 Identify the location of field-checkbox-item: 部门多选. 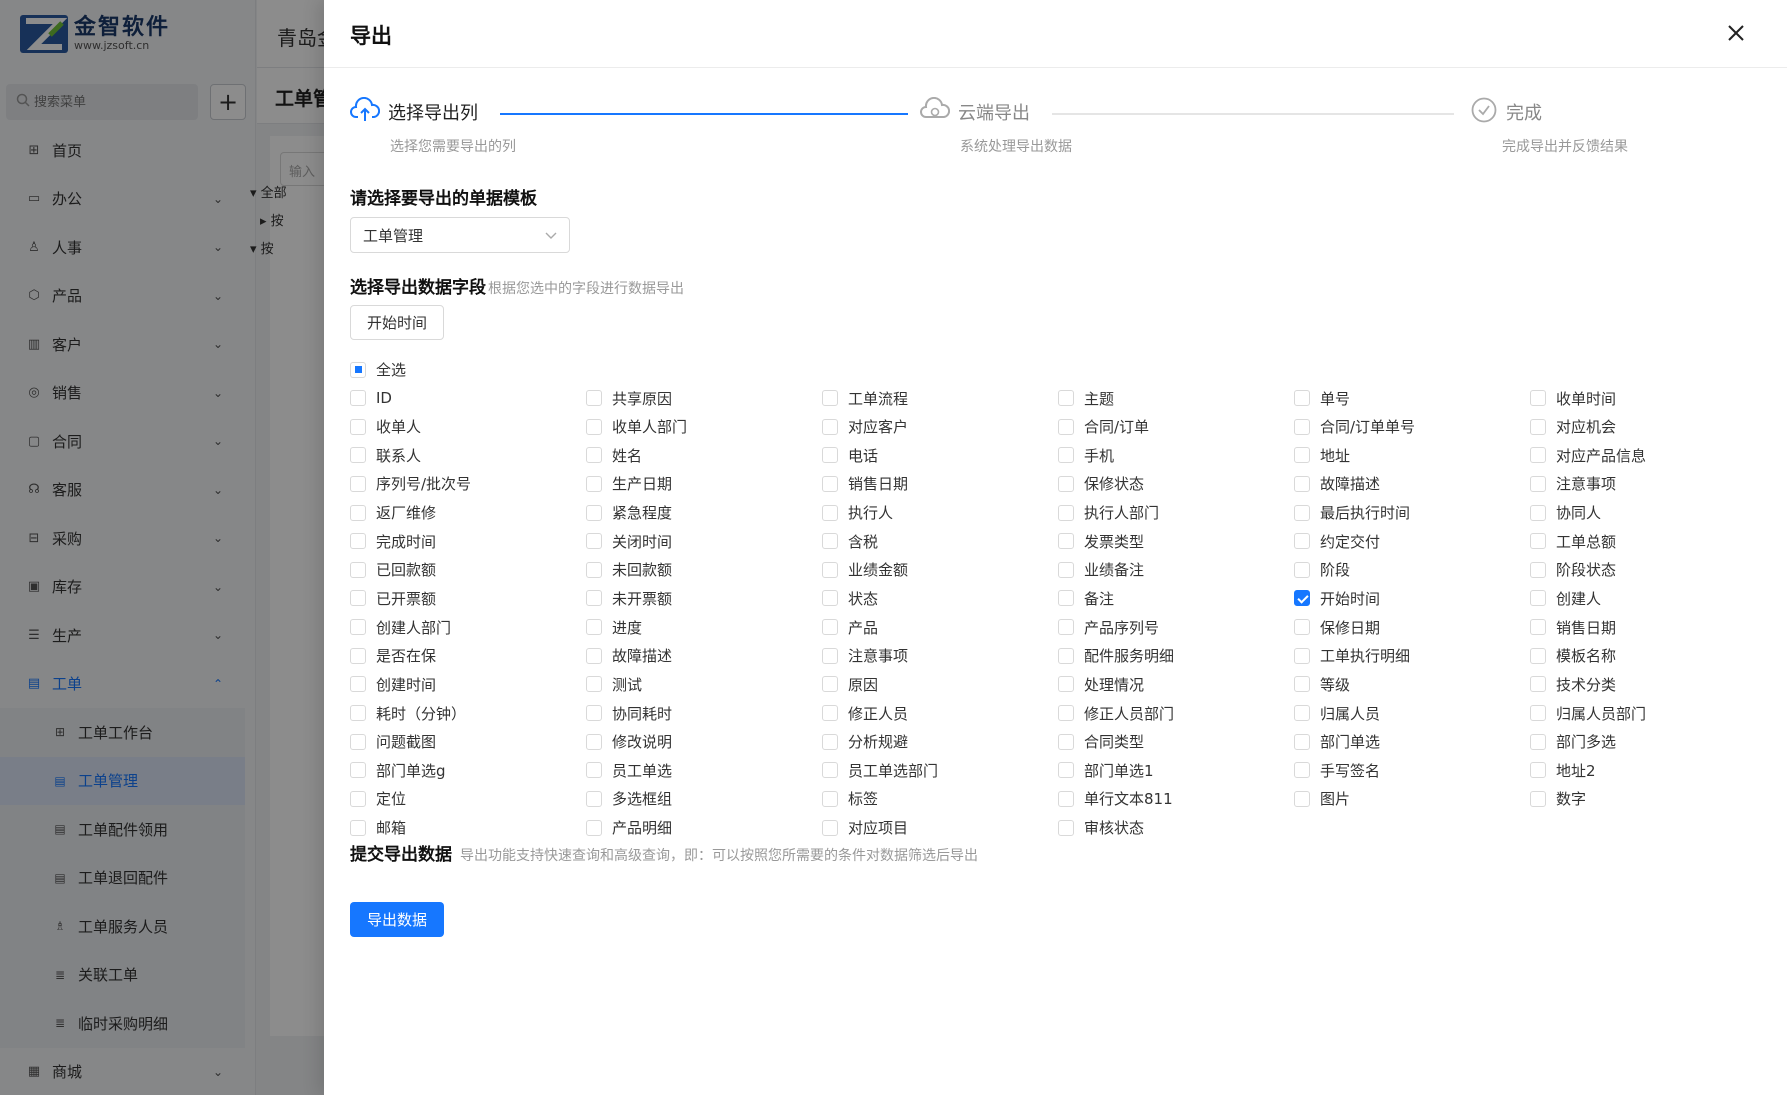
(1648, 742).